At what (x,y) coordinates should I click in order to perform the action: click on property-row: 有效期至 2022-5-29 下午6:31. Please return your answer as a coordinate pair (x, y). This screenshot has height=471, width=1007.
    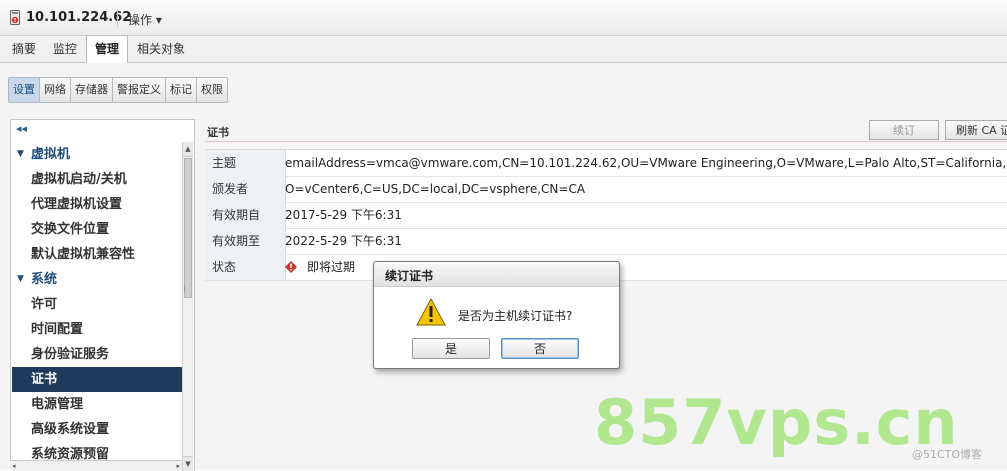
    Looking at the image, I should click on (606, 241).